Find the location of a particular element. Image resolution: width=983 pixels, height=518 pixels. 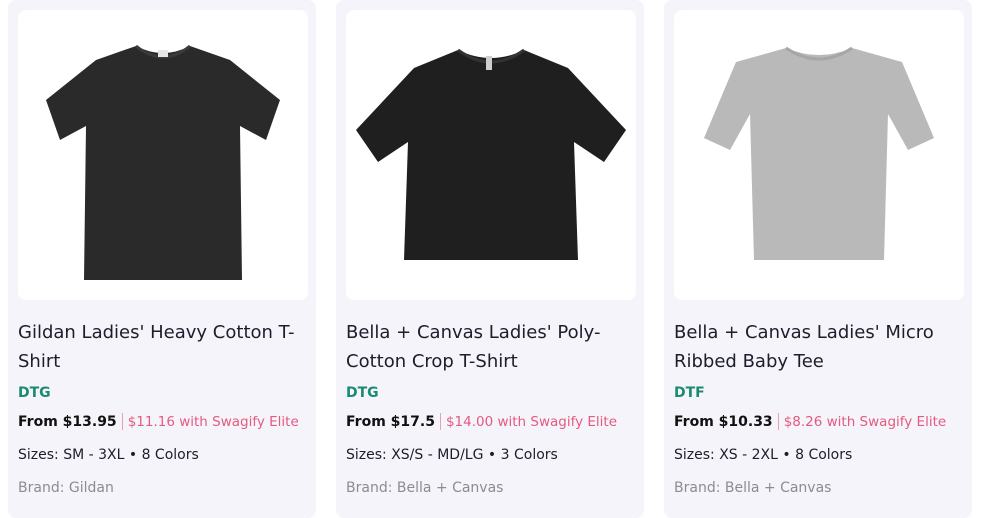

brand: Brand: Gildan is located at coordinates (66, 488).